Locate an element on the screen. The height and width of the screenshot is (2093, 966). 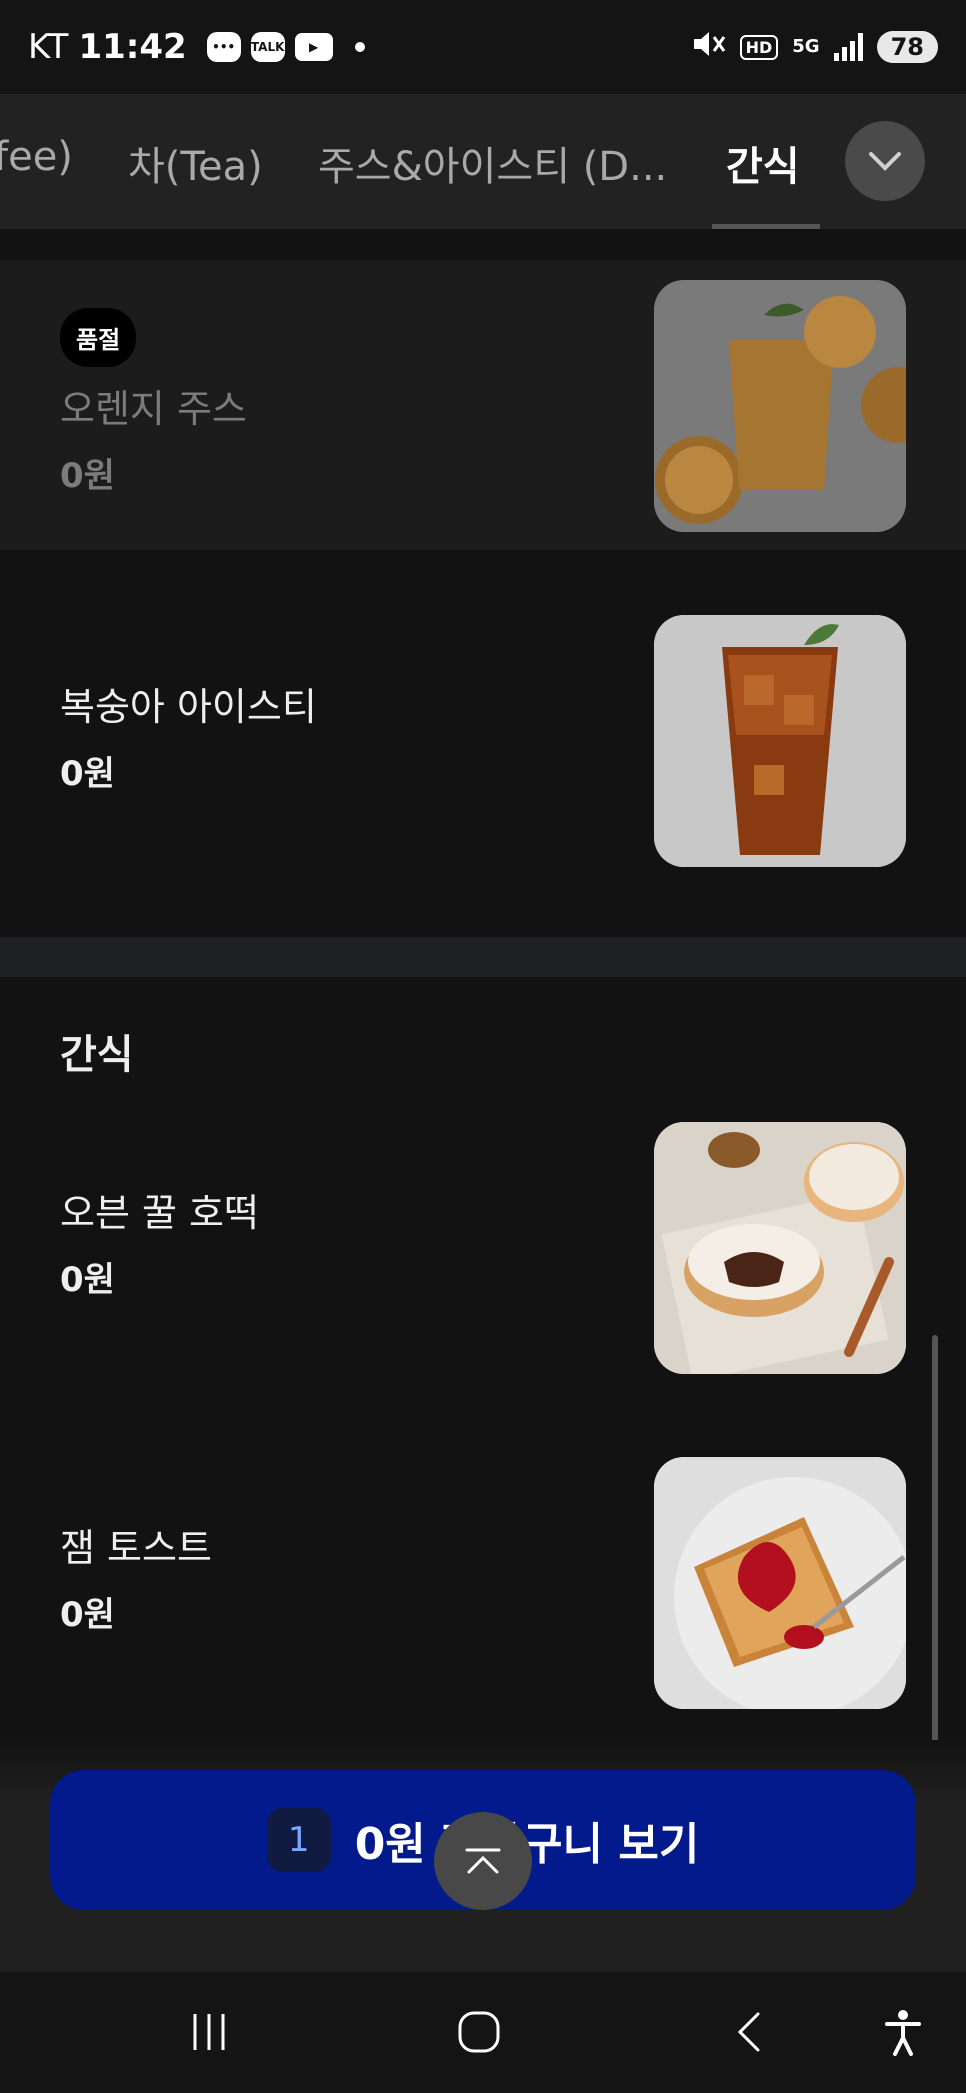
youtube-icon: ▶ is located at coordinates (313, 47).